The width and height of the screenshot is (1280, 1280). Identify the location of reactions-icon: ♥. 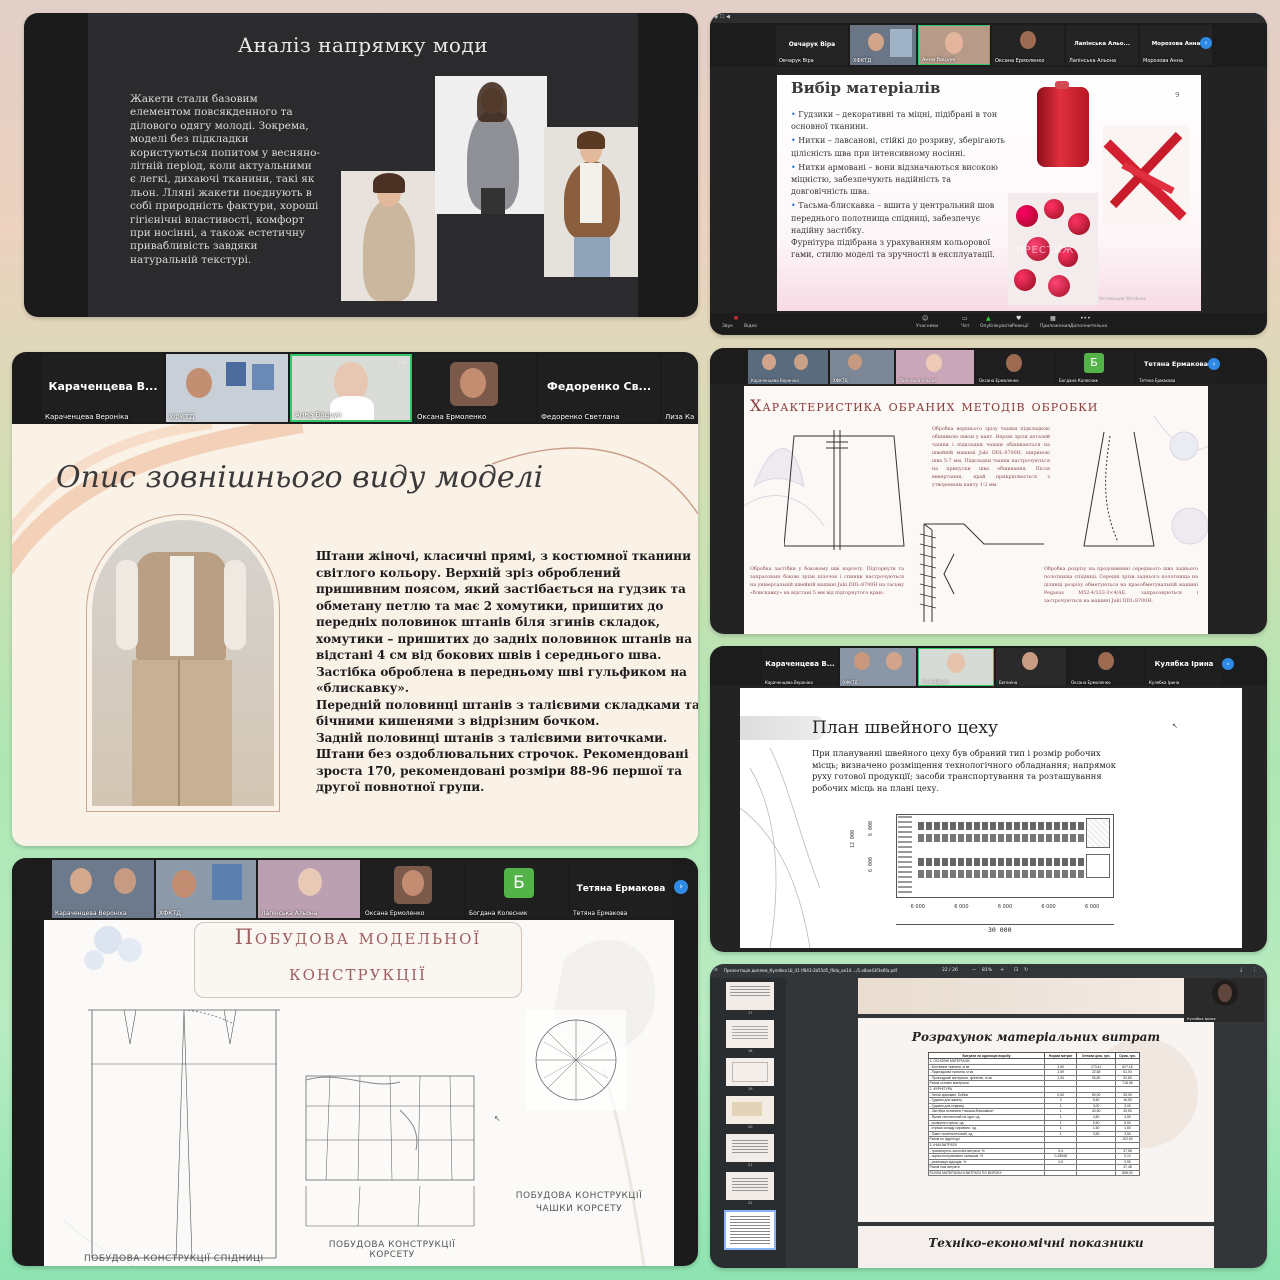
(1018, 318).